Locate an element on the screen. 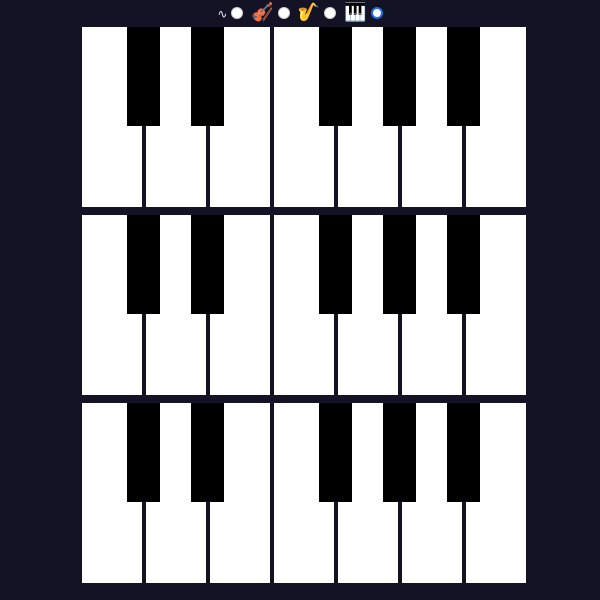 This screenshot has width=600, height=600. instrument-option-saxophone: 🎷 is located at coordinates (317, 13).